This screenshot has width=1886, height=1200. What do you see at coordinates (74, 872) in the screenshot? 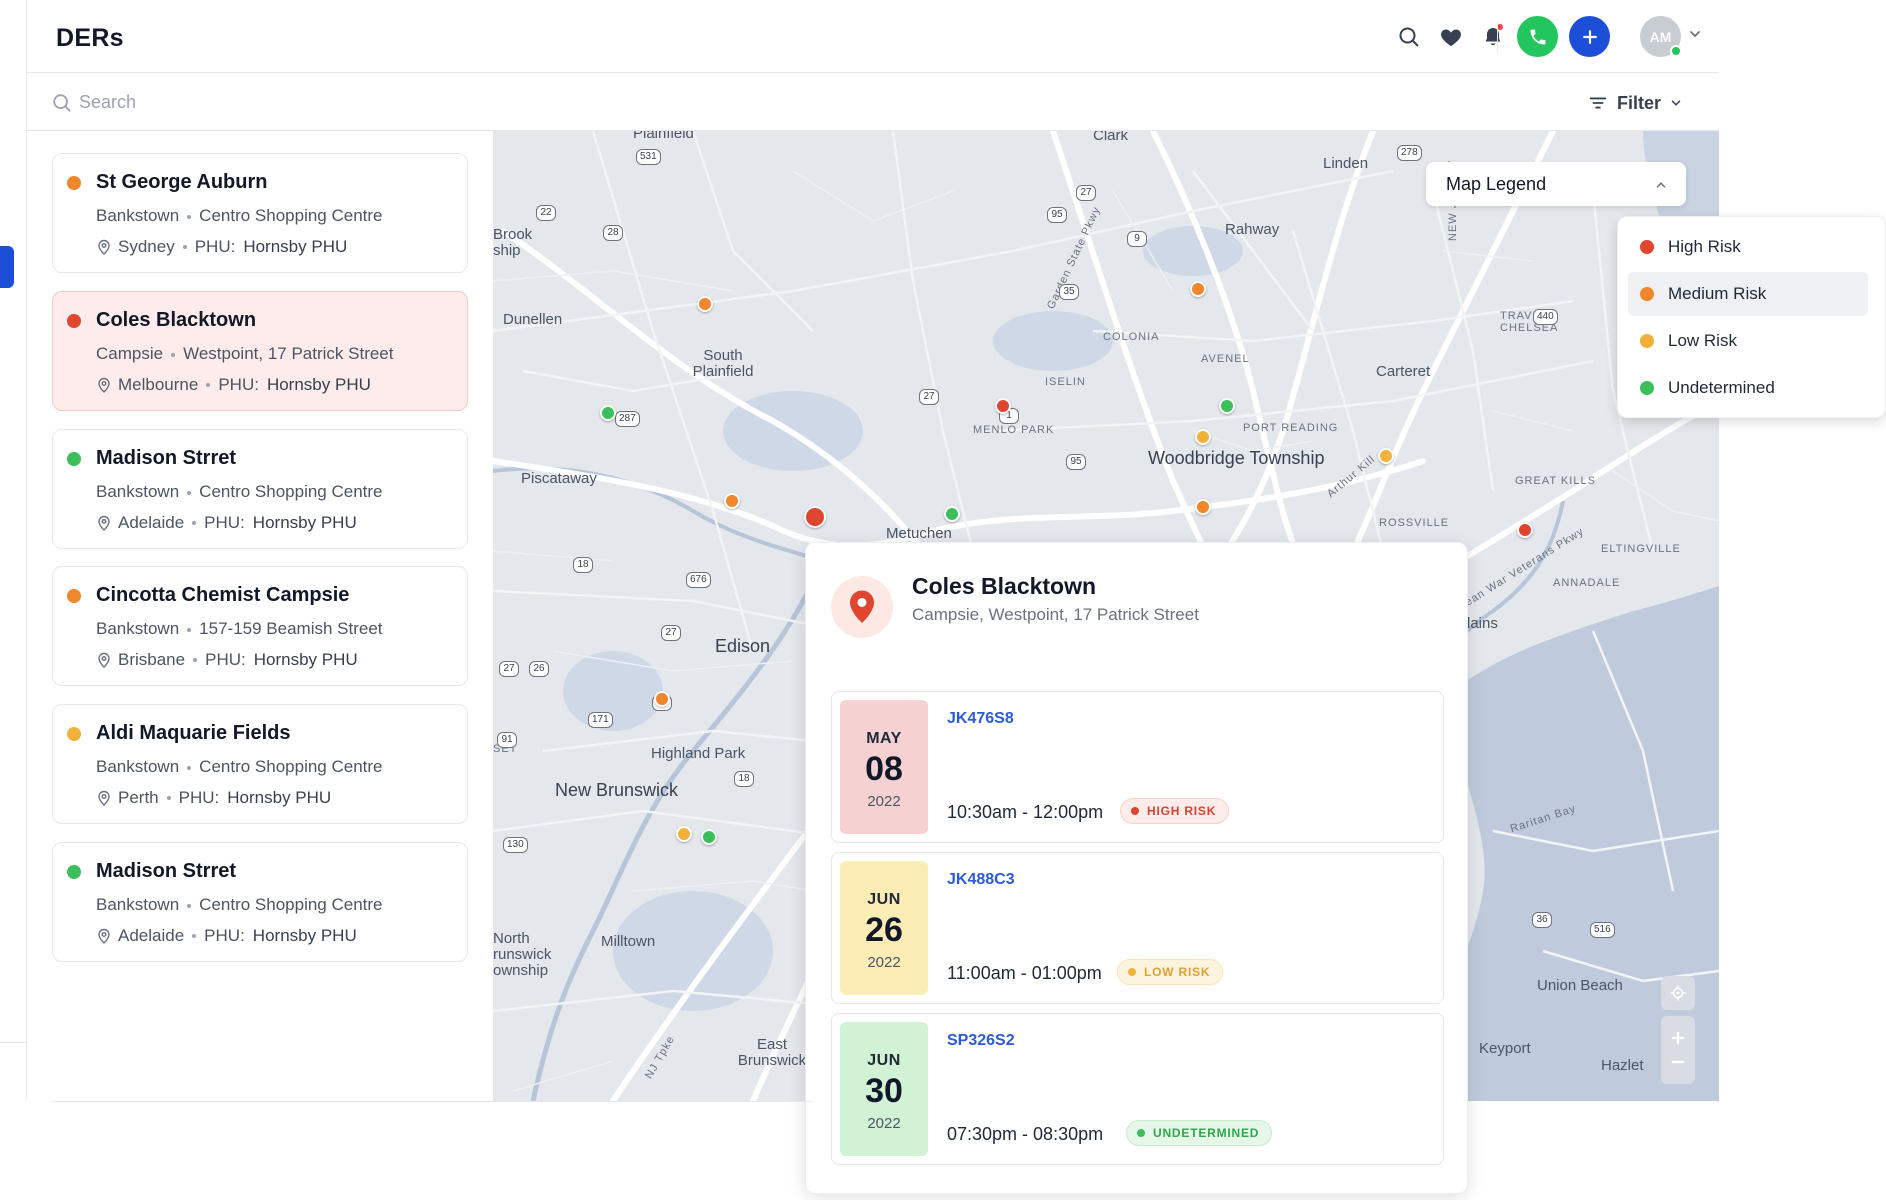
I see `risk-dot` at bounding box center [74, 872].